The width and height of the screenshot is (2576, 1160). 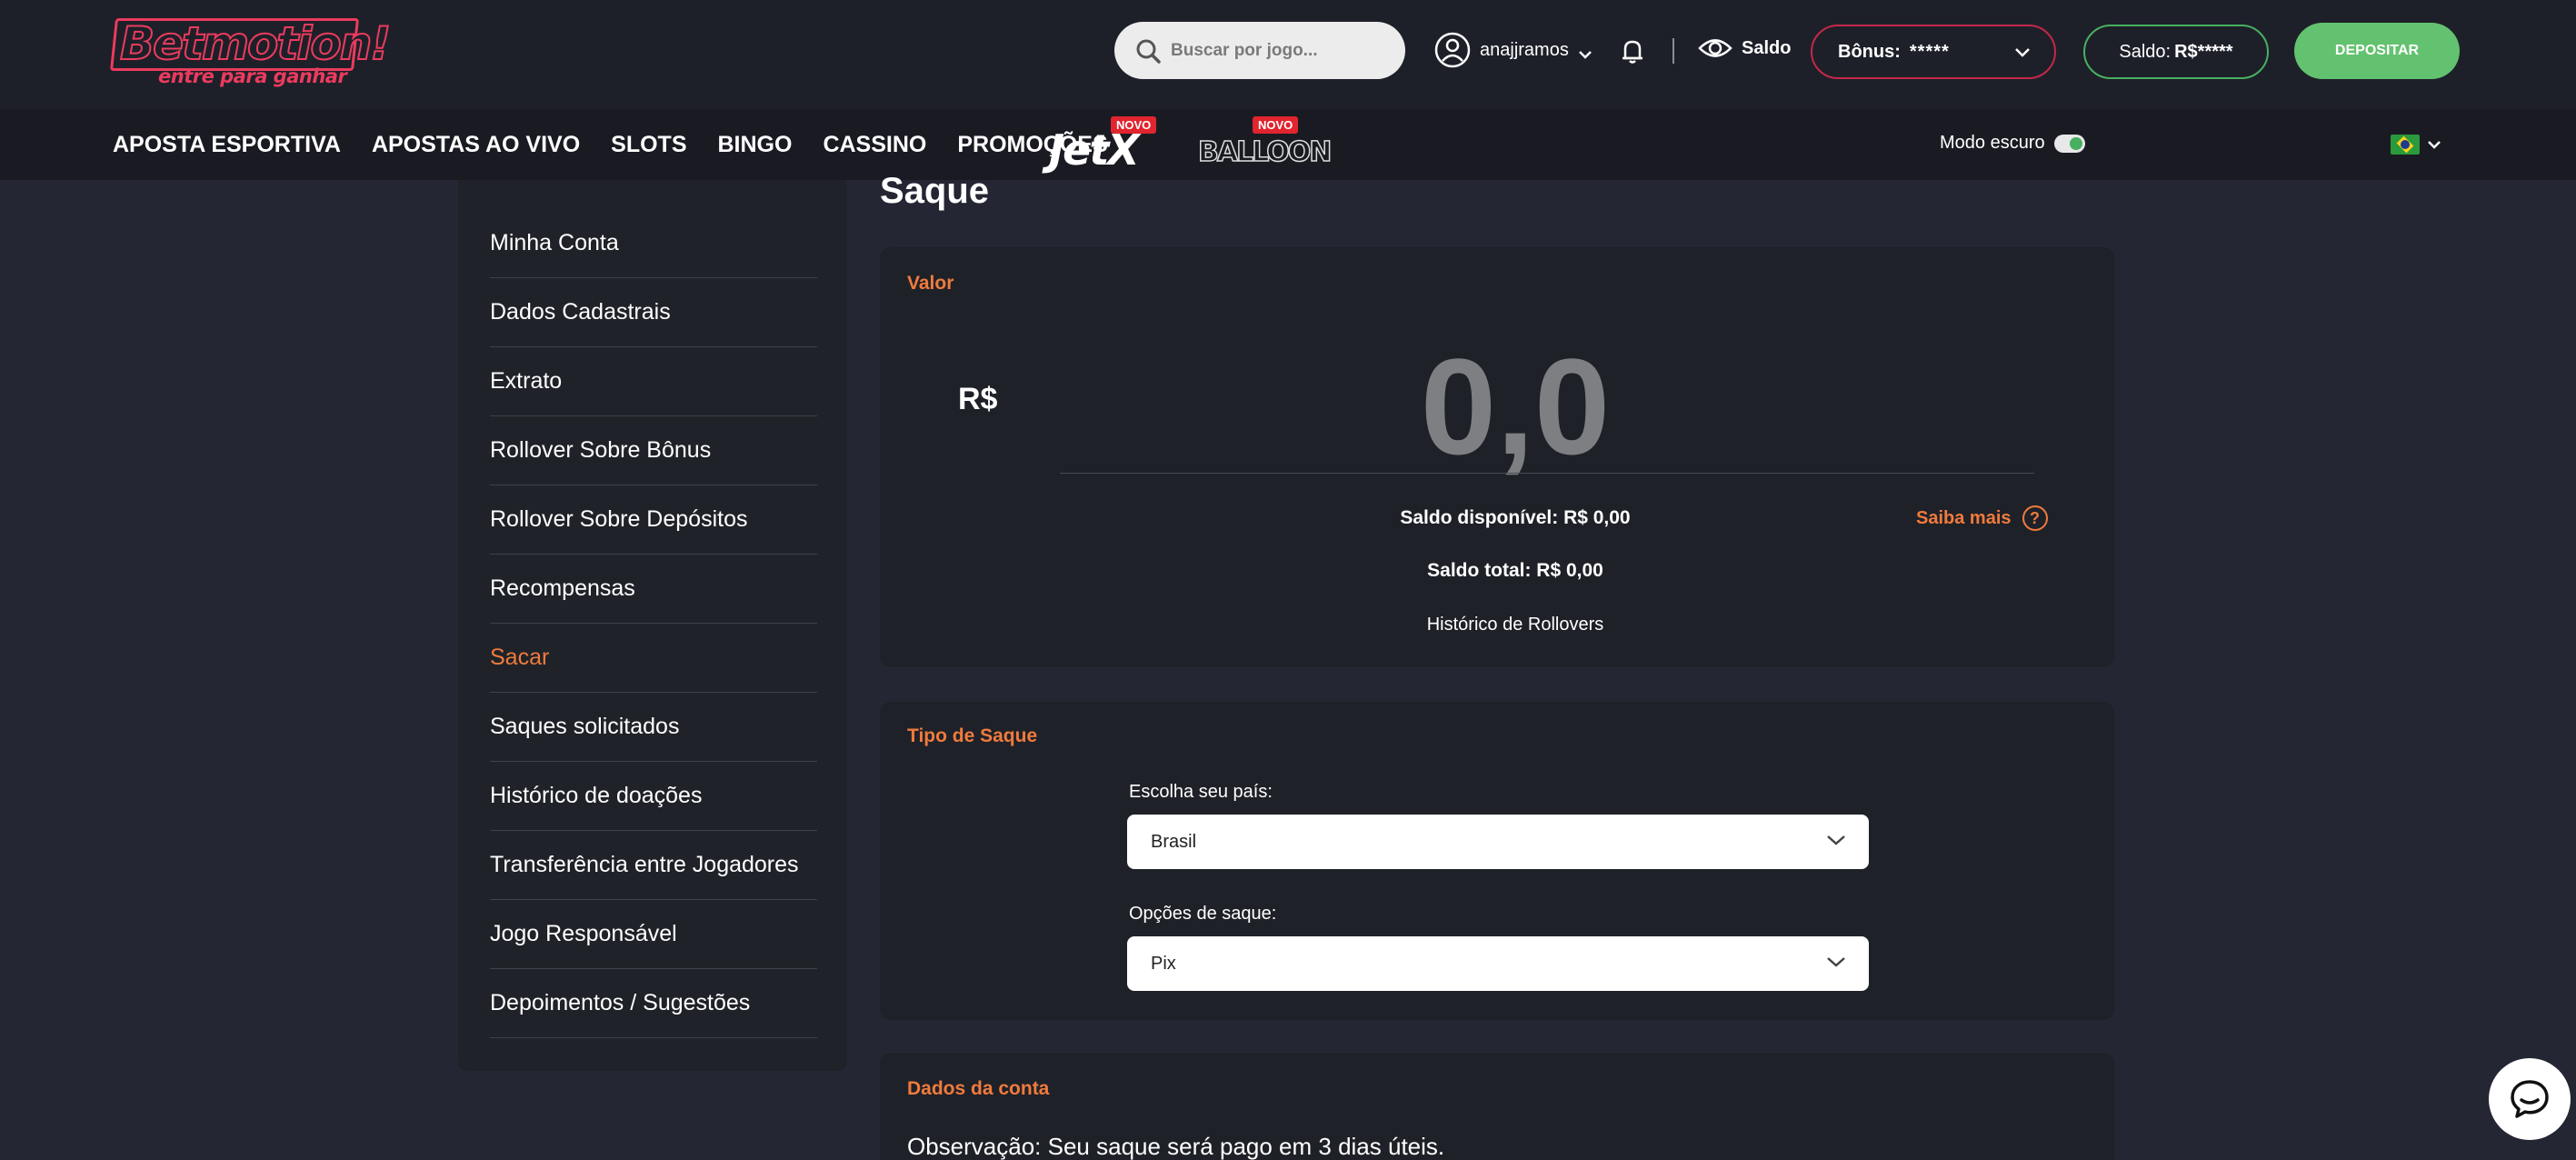 What do you see at coordinates (2377, 51) in the screenshot?
I see `deposit-button: DEPOSITAR` at bounding box center [2377, 51].